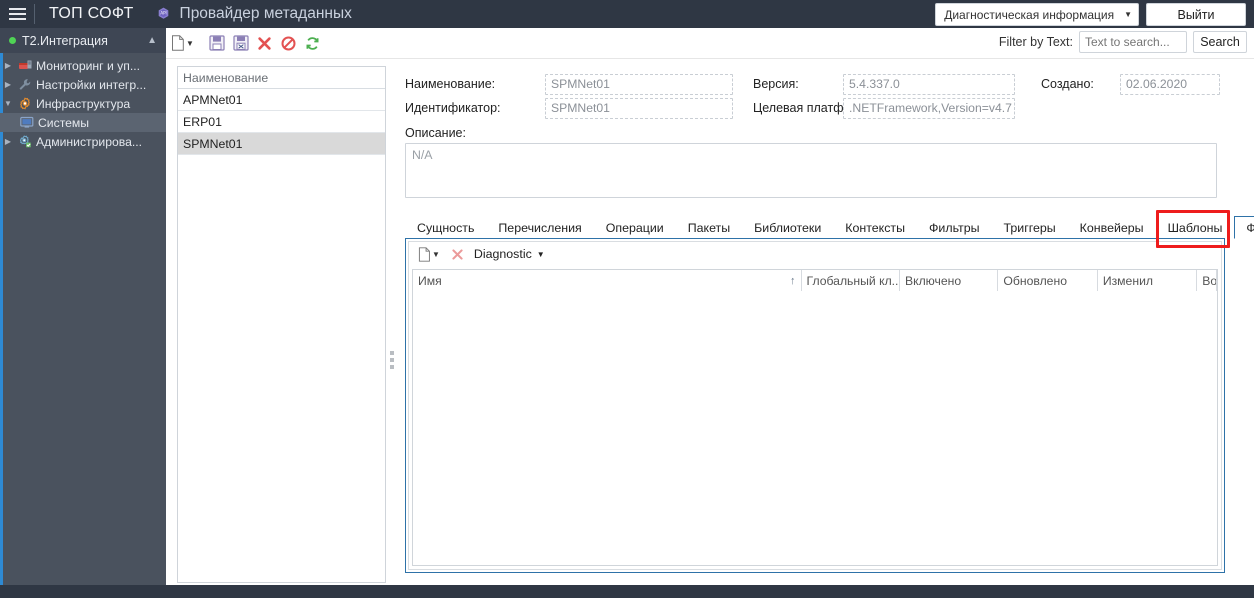 Image resolution: width=1254 pixels, height=598 pixels. I want to click on description-label: Описание:, so click(435, 133).